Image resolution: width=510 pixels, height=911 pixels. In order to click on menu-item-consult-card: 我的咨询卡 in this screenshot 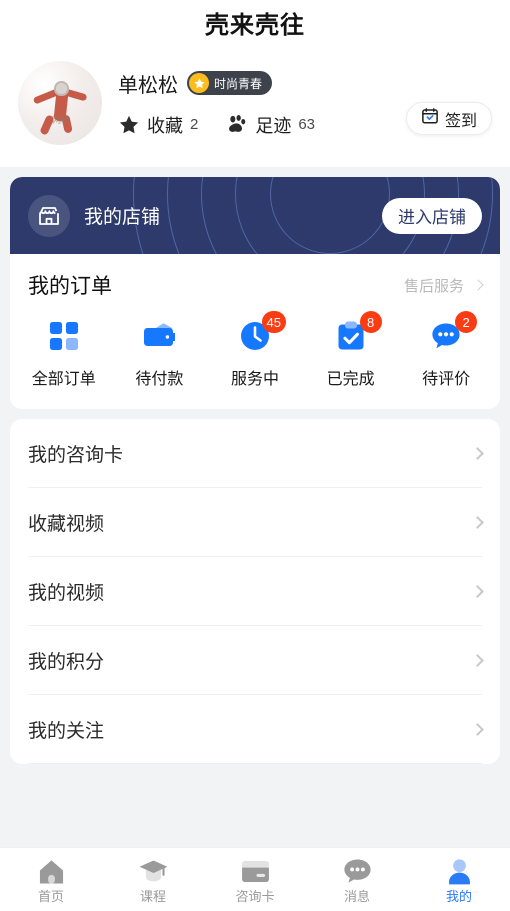, I will do `click(256, 453)`.